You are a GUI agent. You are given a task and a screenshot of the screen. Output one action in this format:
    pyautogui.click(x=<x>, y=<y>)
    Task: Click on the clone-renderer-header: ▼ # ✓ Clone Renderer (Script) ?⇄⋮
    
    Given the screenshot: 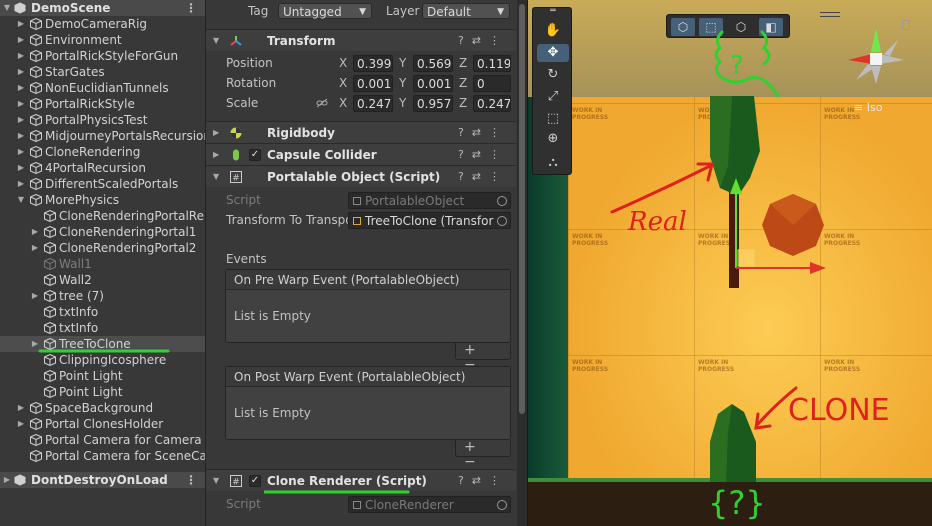 What is the action you would take?
    pyautogui.click(x=361, y=480)
    